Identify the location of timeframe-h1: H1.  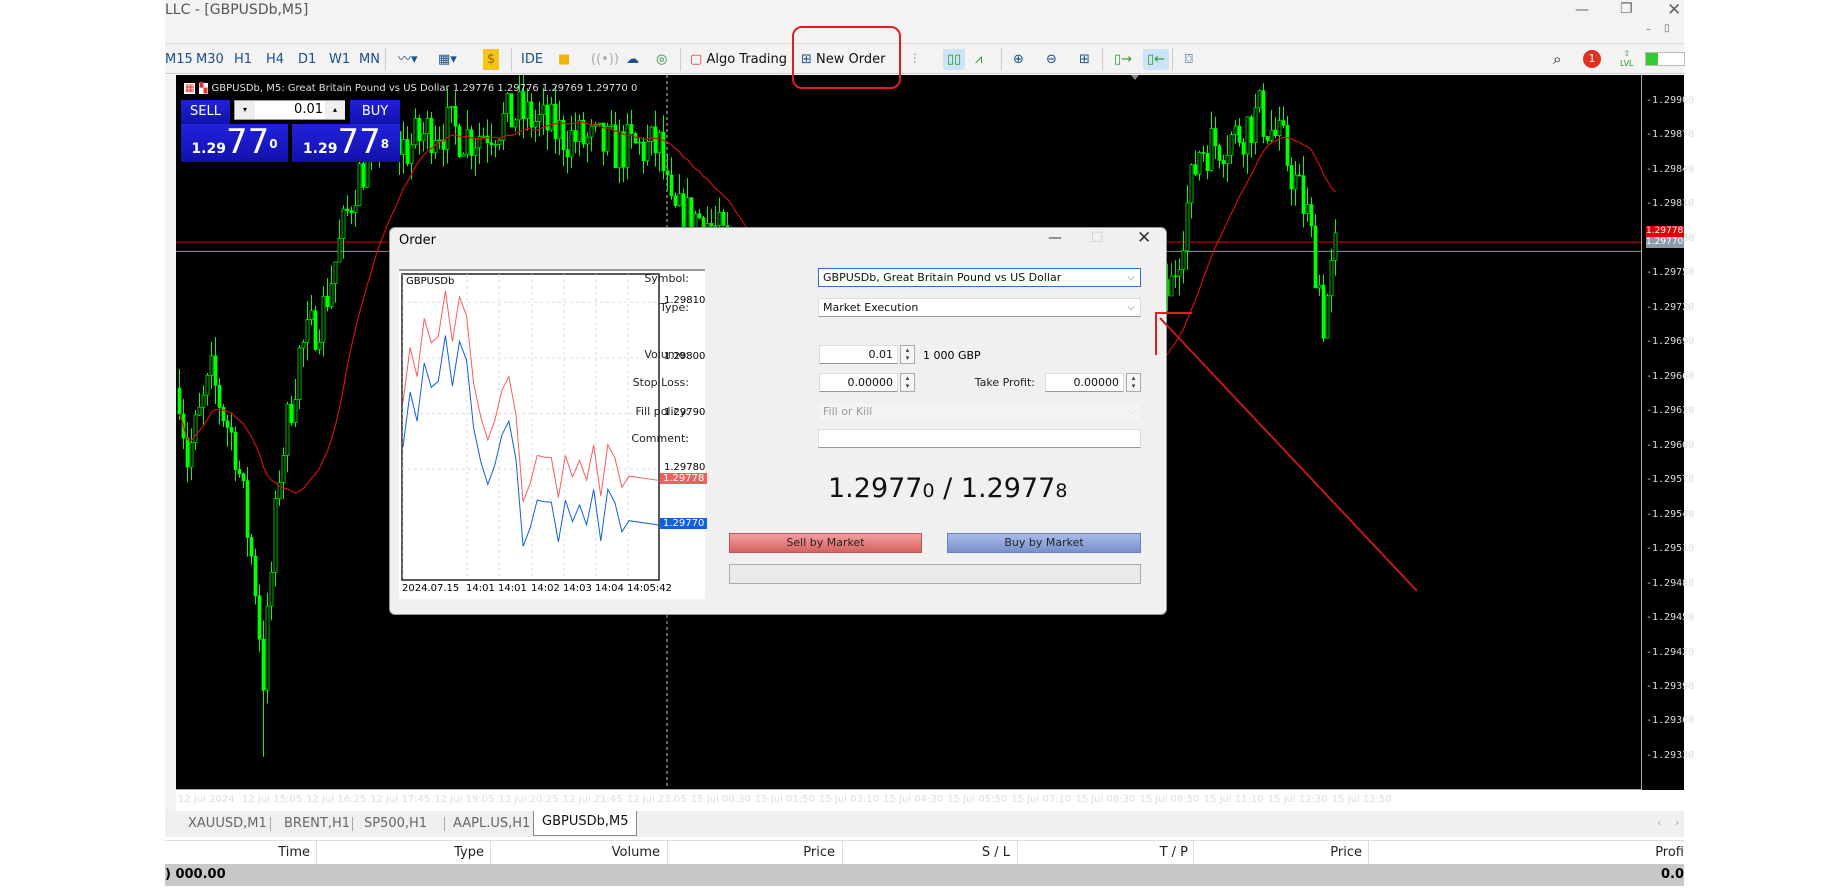
(243, 59).